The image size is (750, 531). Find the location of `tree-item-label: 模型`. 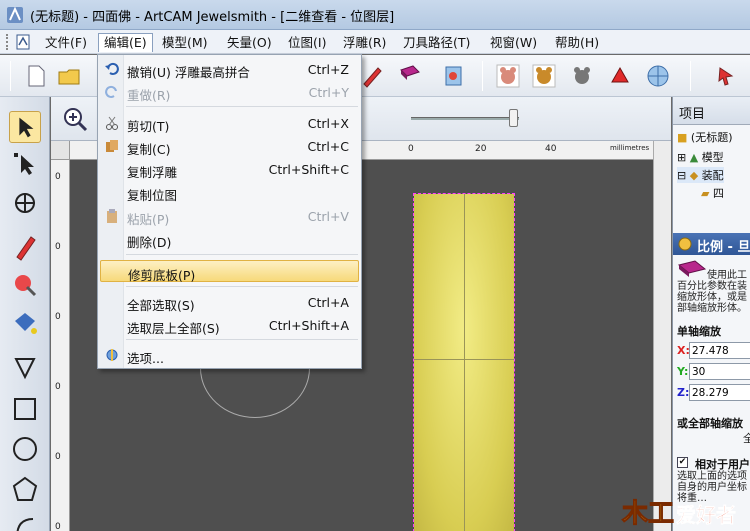

tree-item-label: 模型 is located at coordinates (712, 157).